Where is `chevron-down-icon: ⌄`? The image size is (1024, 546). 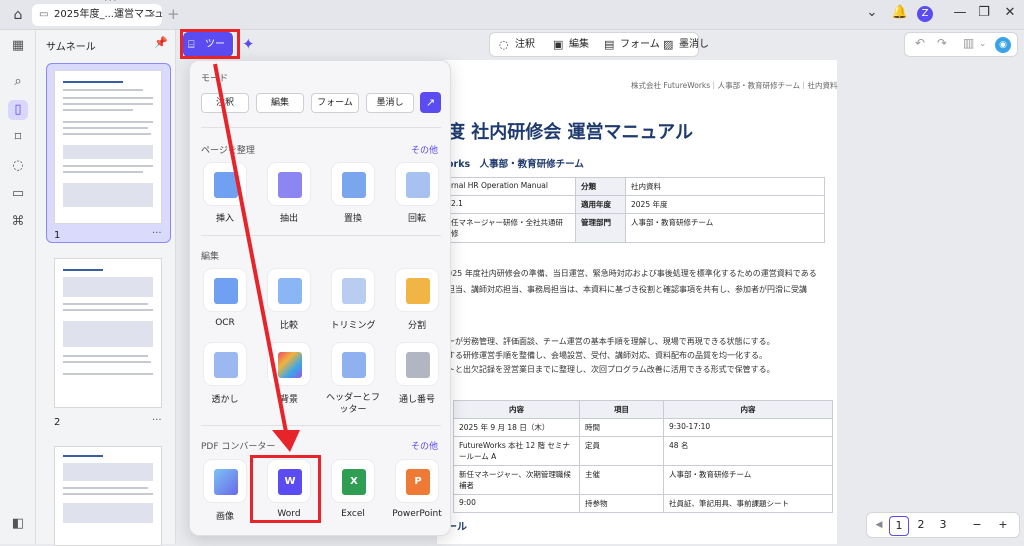 chevron-down-icon: ⌄ is located at coordinates (872, 12).